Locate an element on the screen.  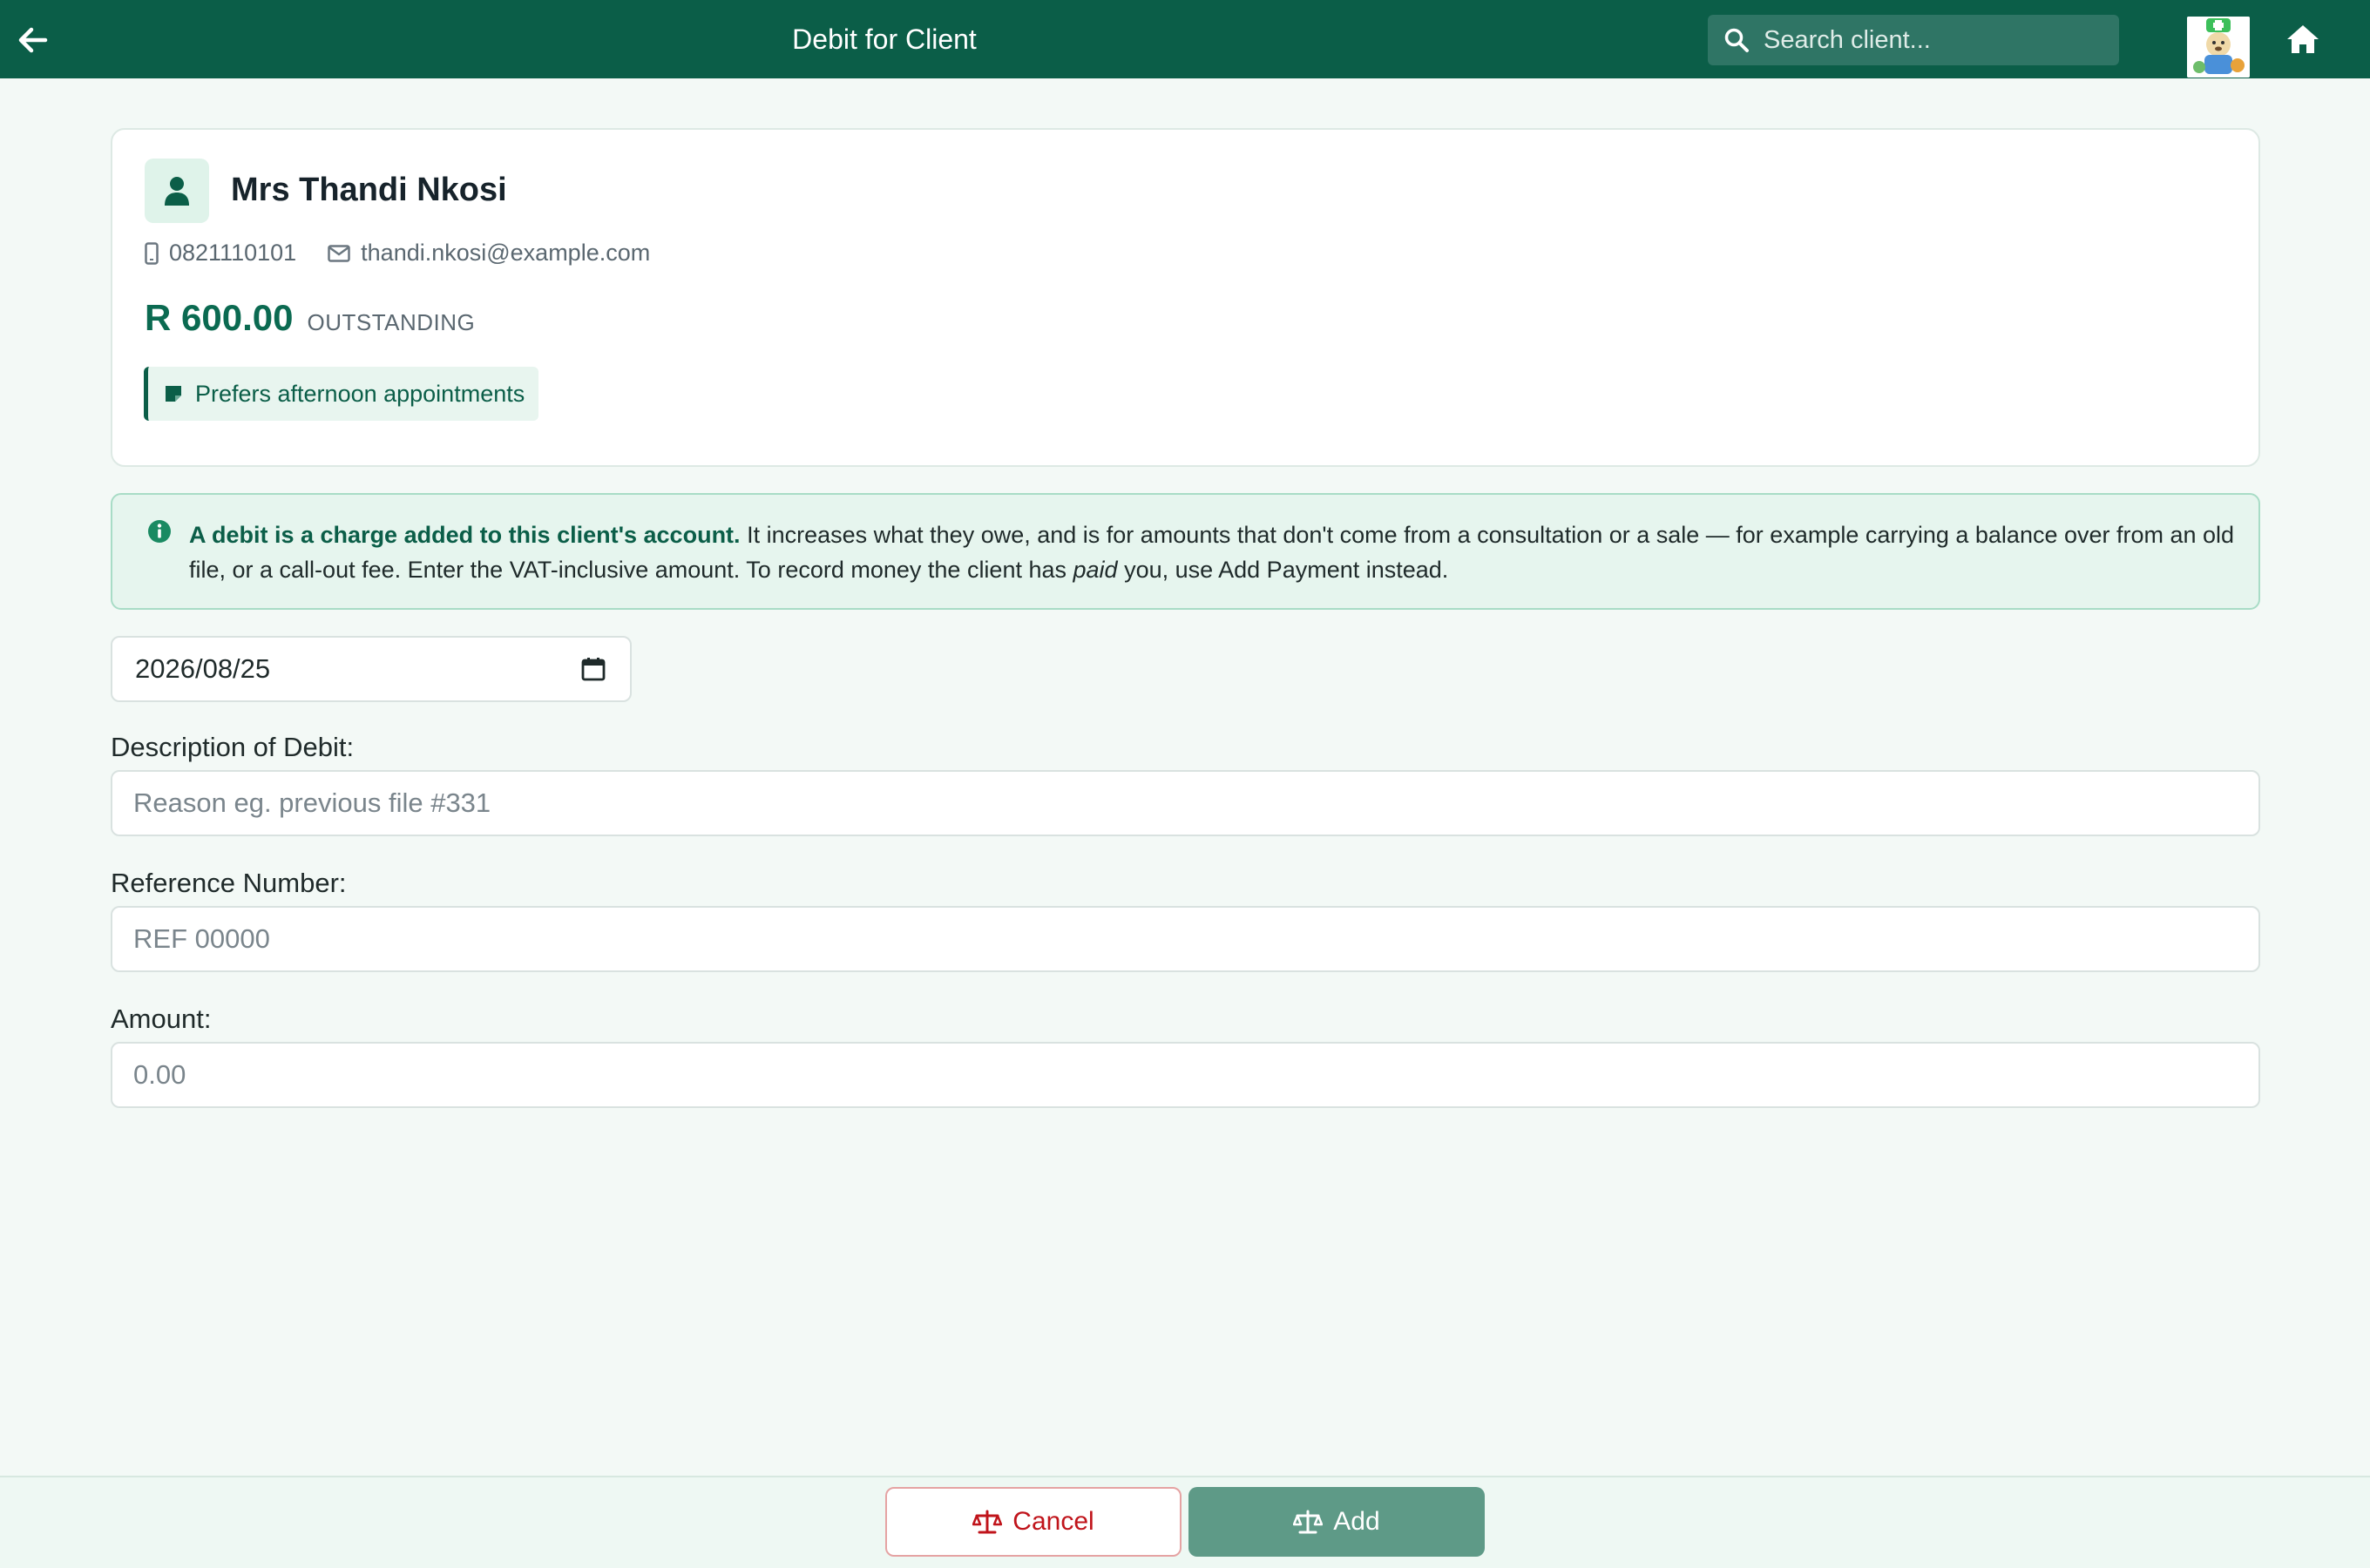
cancel-button: Cancel is located at coordinates (1033, 1522).